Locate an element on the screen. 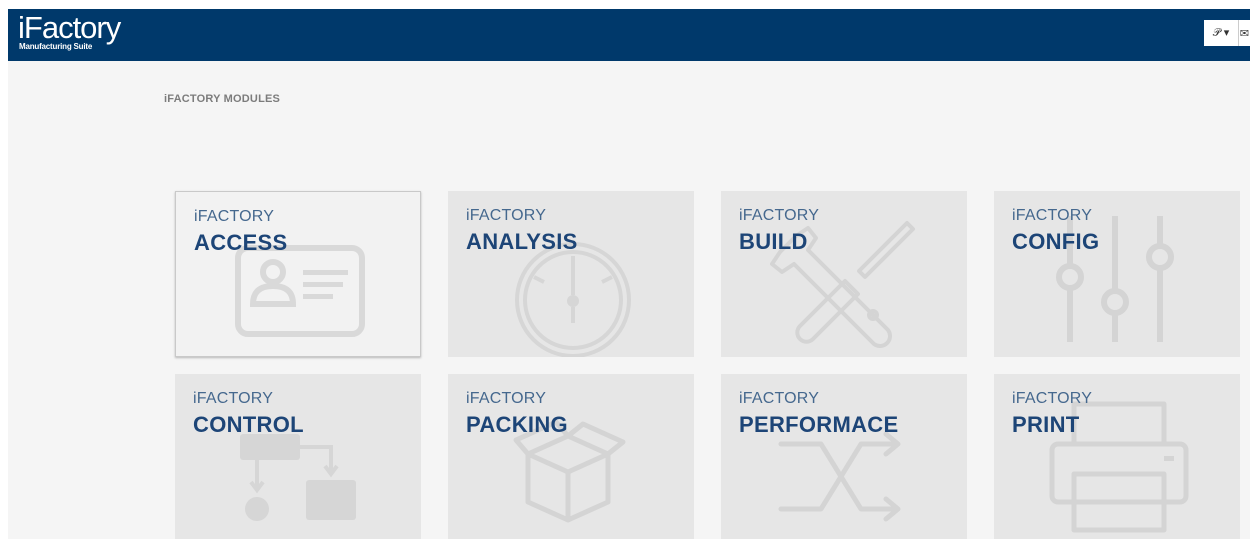 This screenshot has height=539, width=1250. user-menu-button: 𝒫 ▾ is located at coordinates (1221, 33).